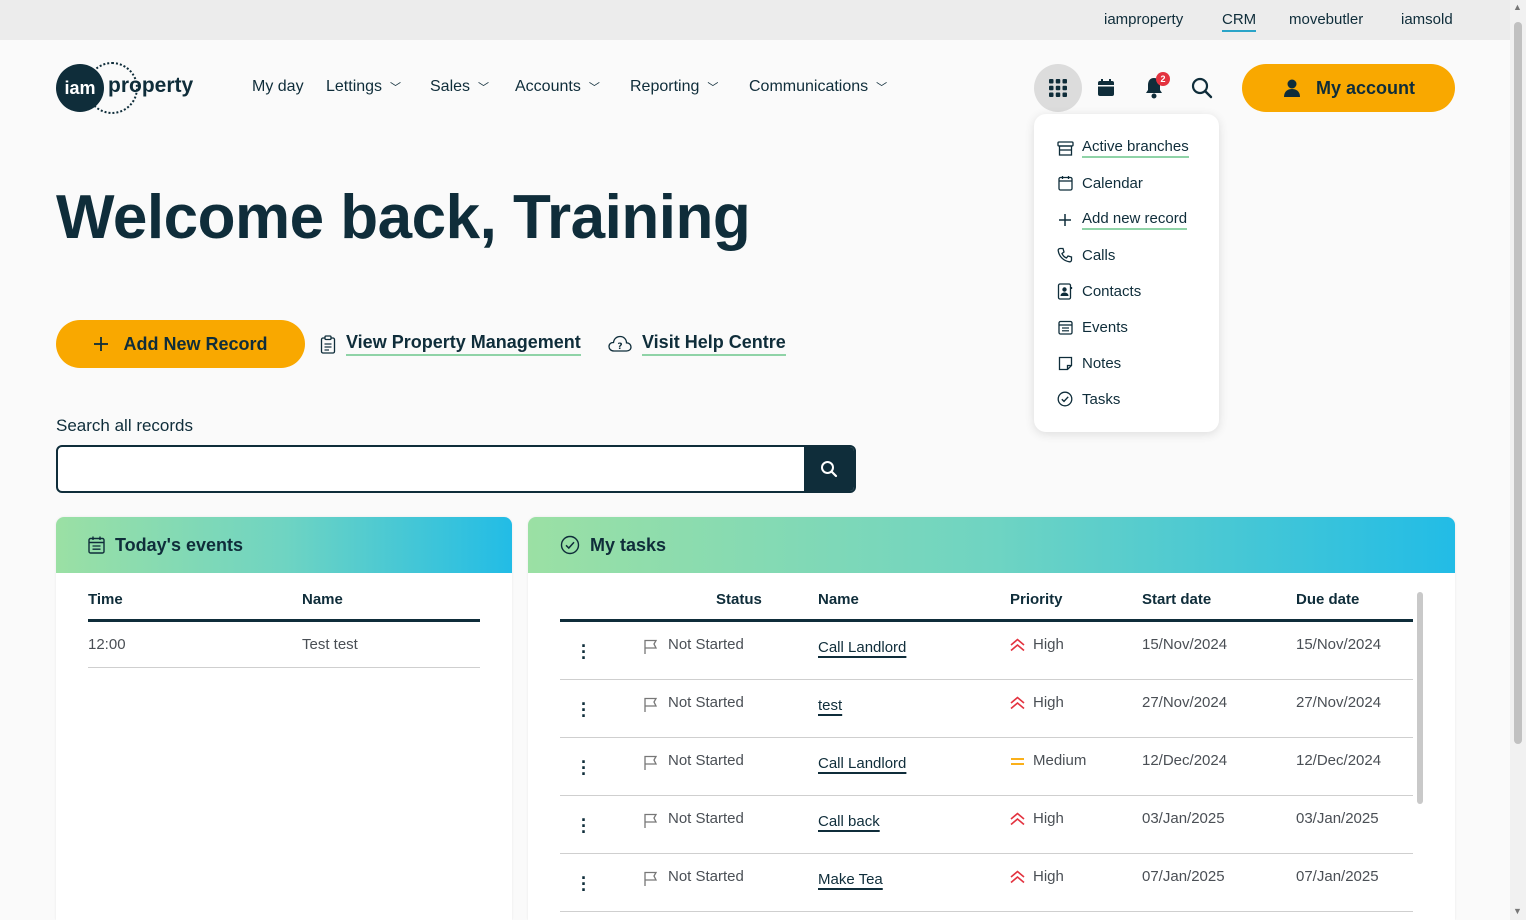 The height and width of the screenshot is (920, 1526). I want to click on search-box, so click(456, 469).